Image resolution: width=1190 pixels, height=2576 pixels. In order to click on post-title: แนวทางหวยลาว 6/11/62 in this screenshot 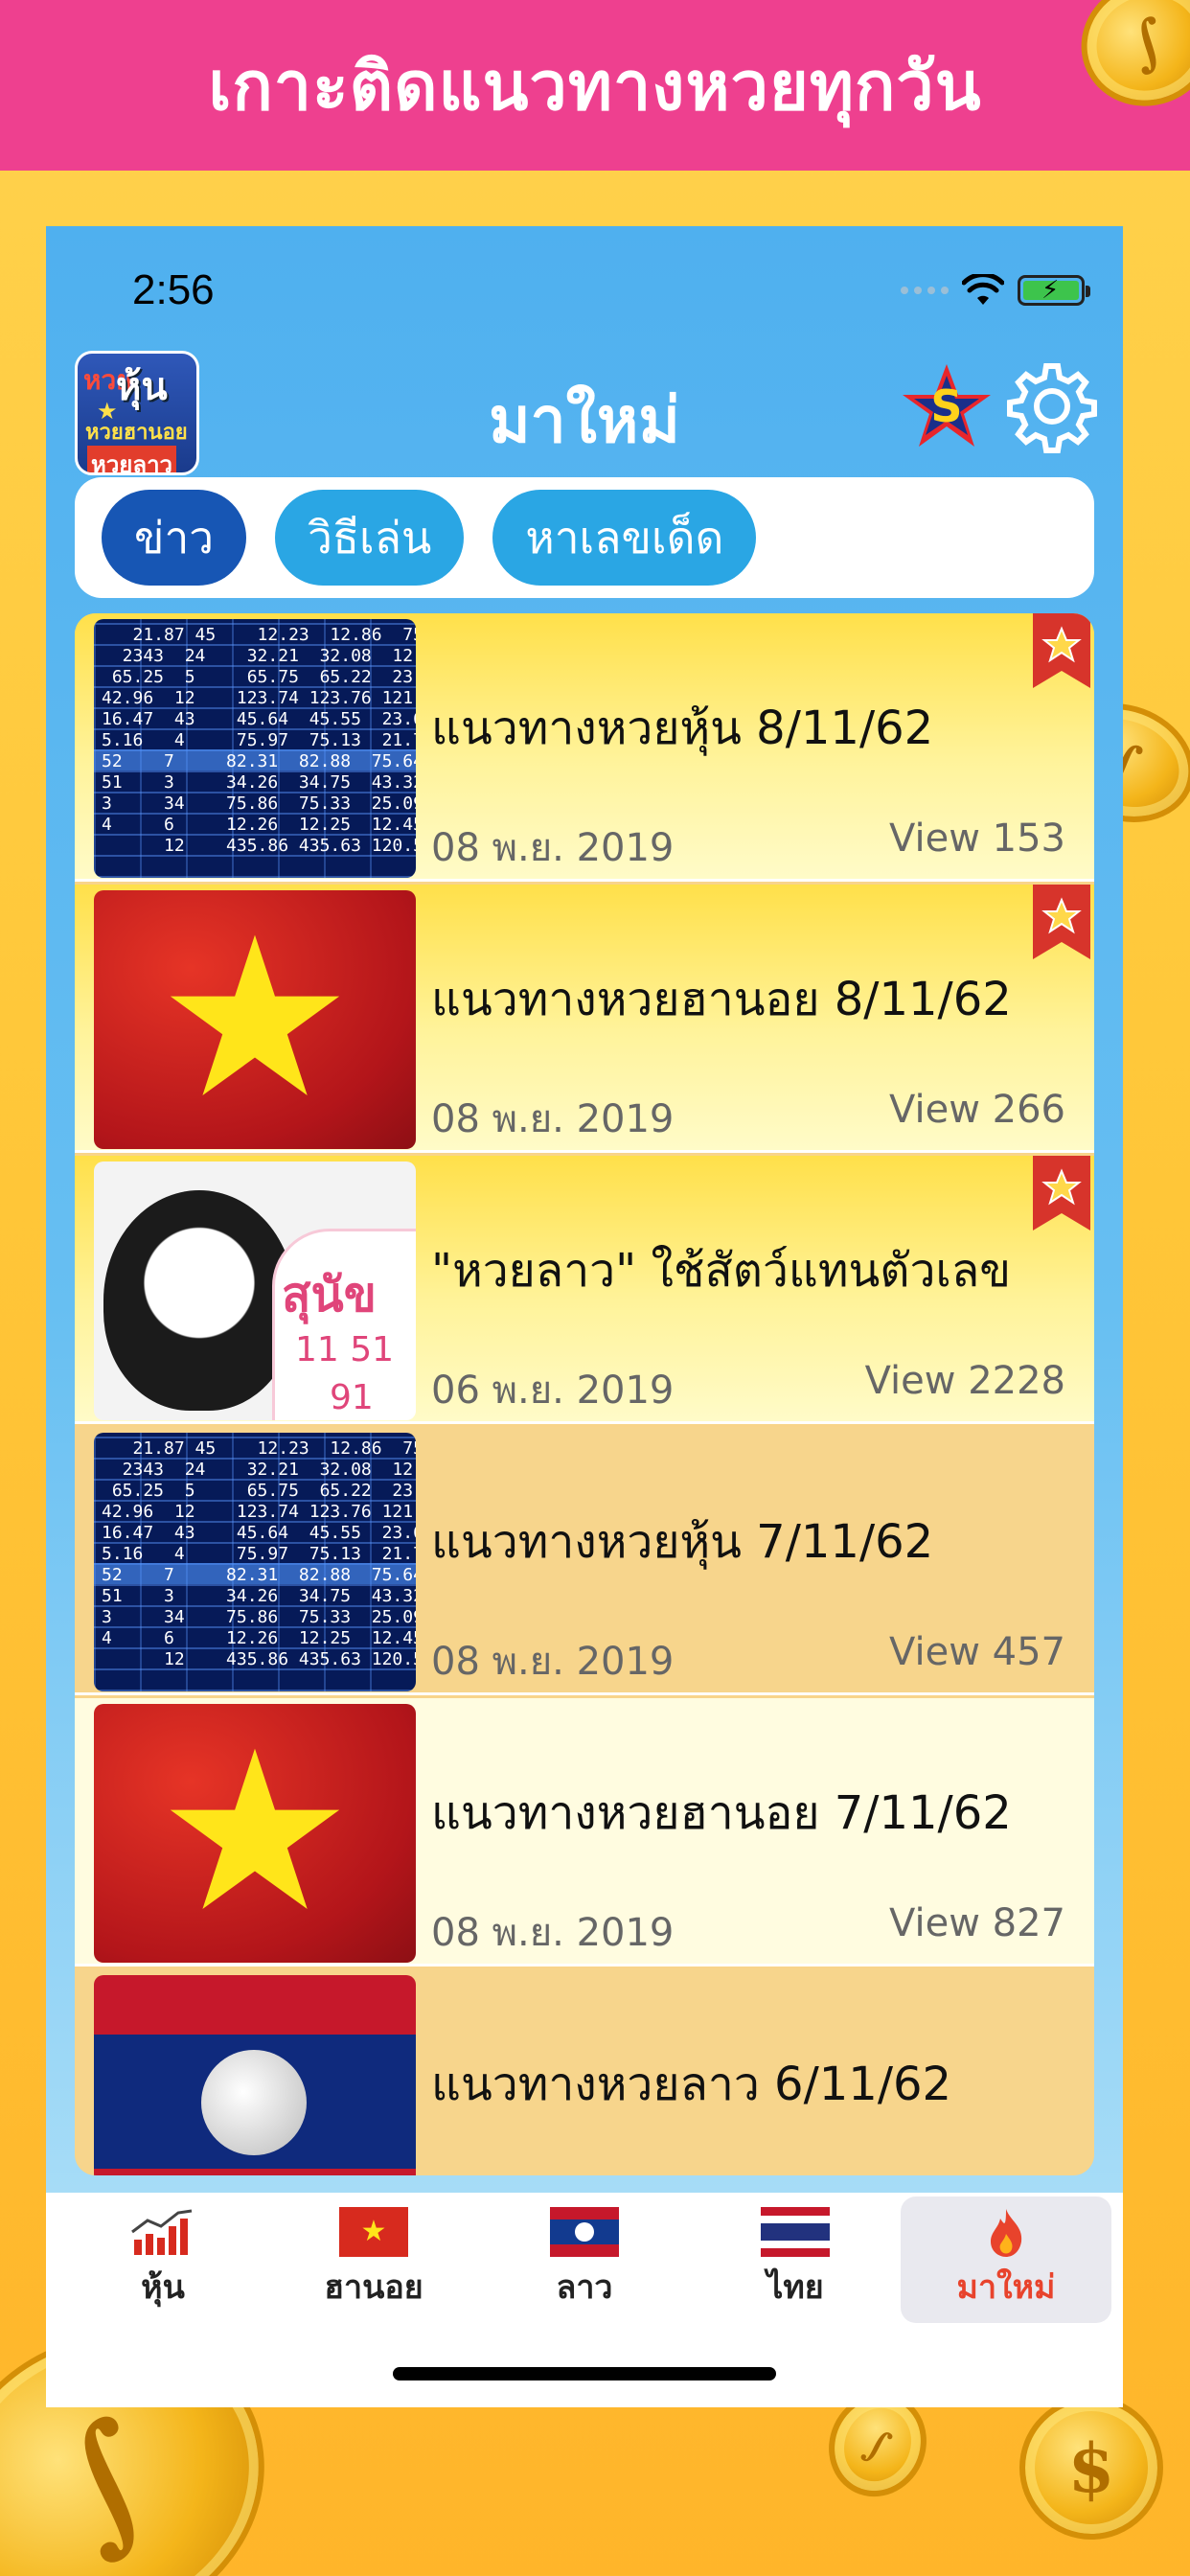, I will do `click(692, 2084)`.